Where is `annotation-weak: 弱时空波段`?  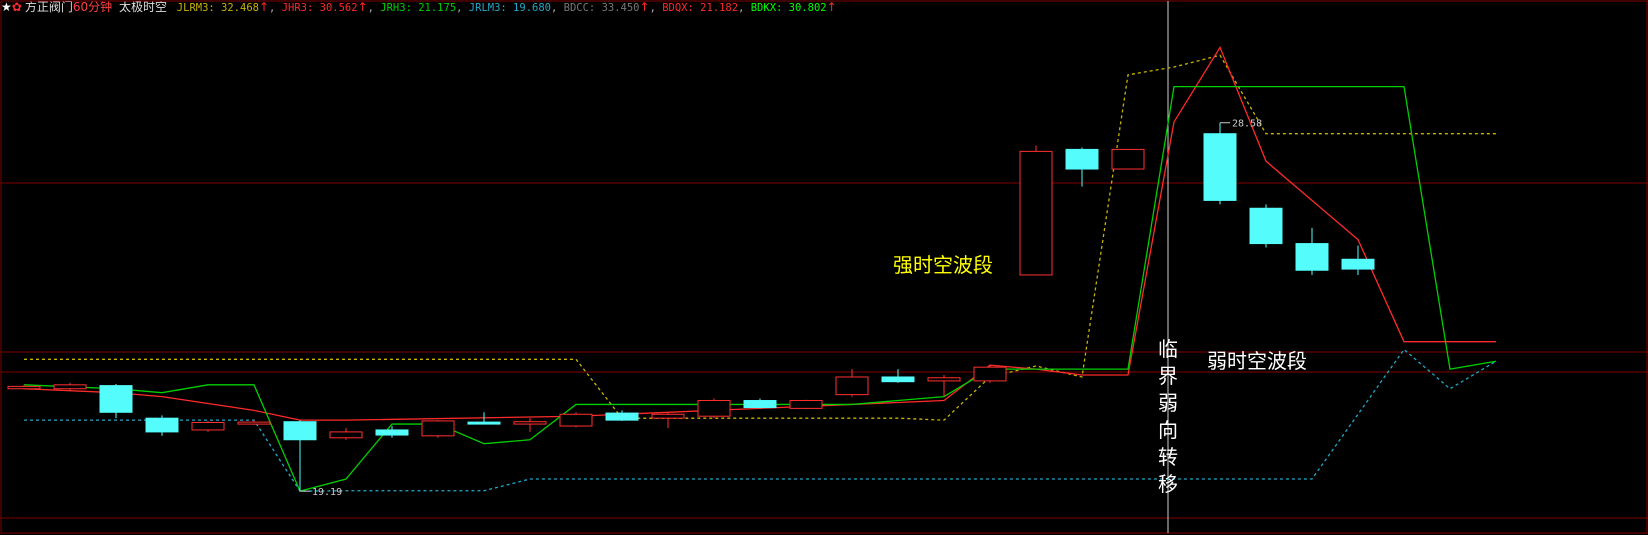 annotation-weak: 弱时空波段 is located at coordinates (1257, 361).